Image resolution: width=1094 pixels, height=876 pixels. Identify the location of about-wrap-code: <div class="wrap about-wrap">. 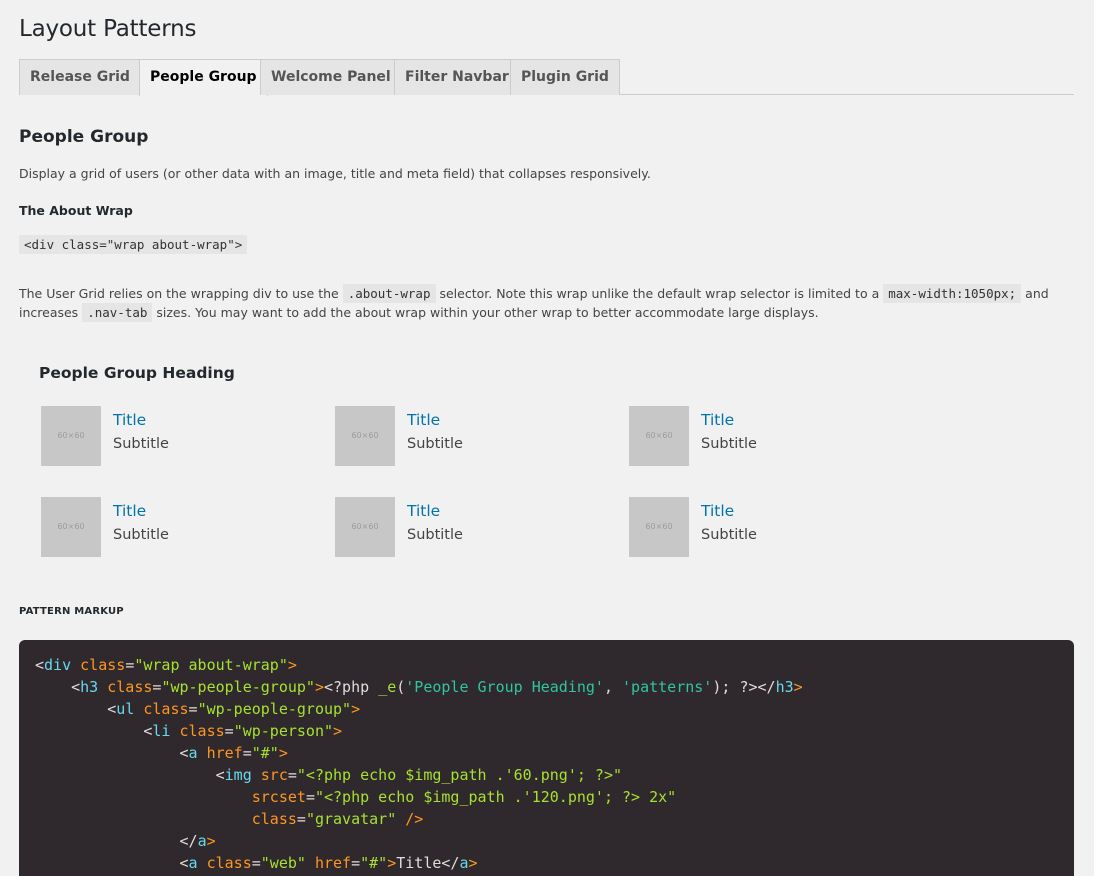
(133, 244).